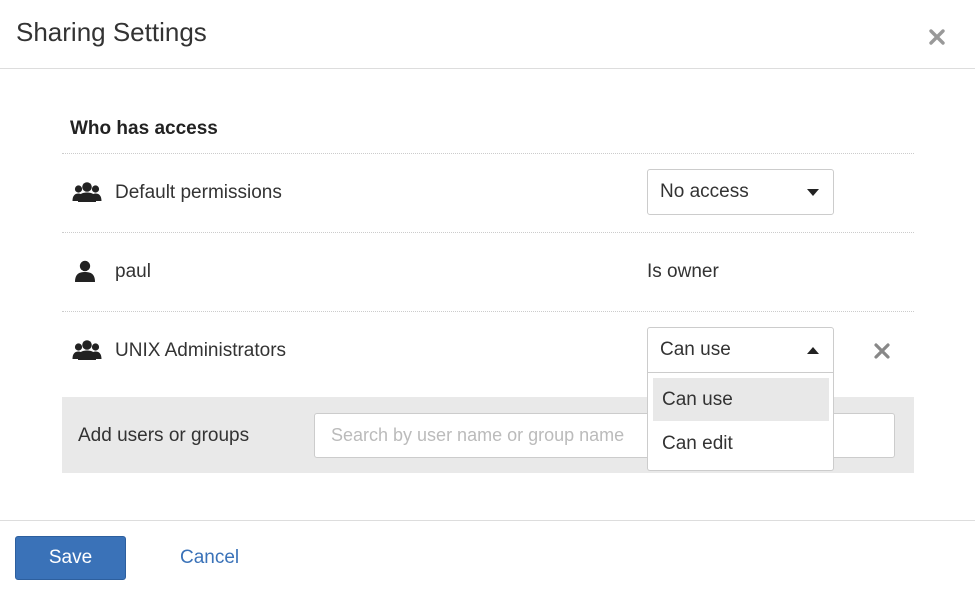 Image resolution: width=975 pixels, height=594 pixels. Describe the element at coordinates (704, 191) in the screenshot. I see `select-value: No access` at that location.